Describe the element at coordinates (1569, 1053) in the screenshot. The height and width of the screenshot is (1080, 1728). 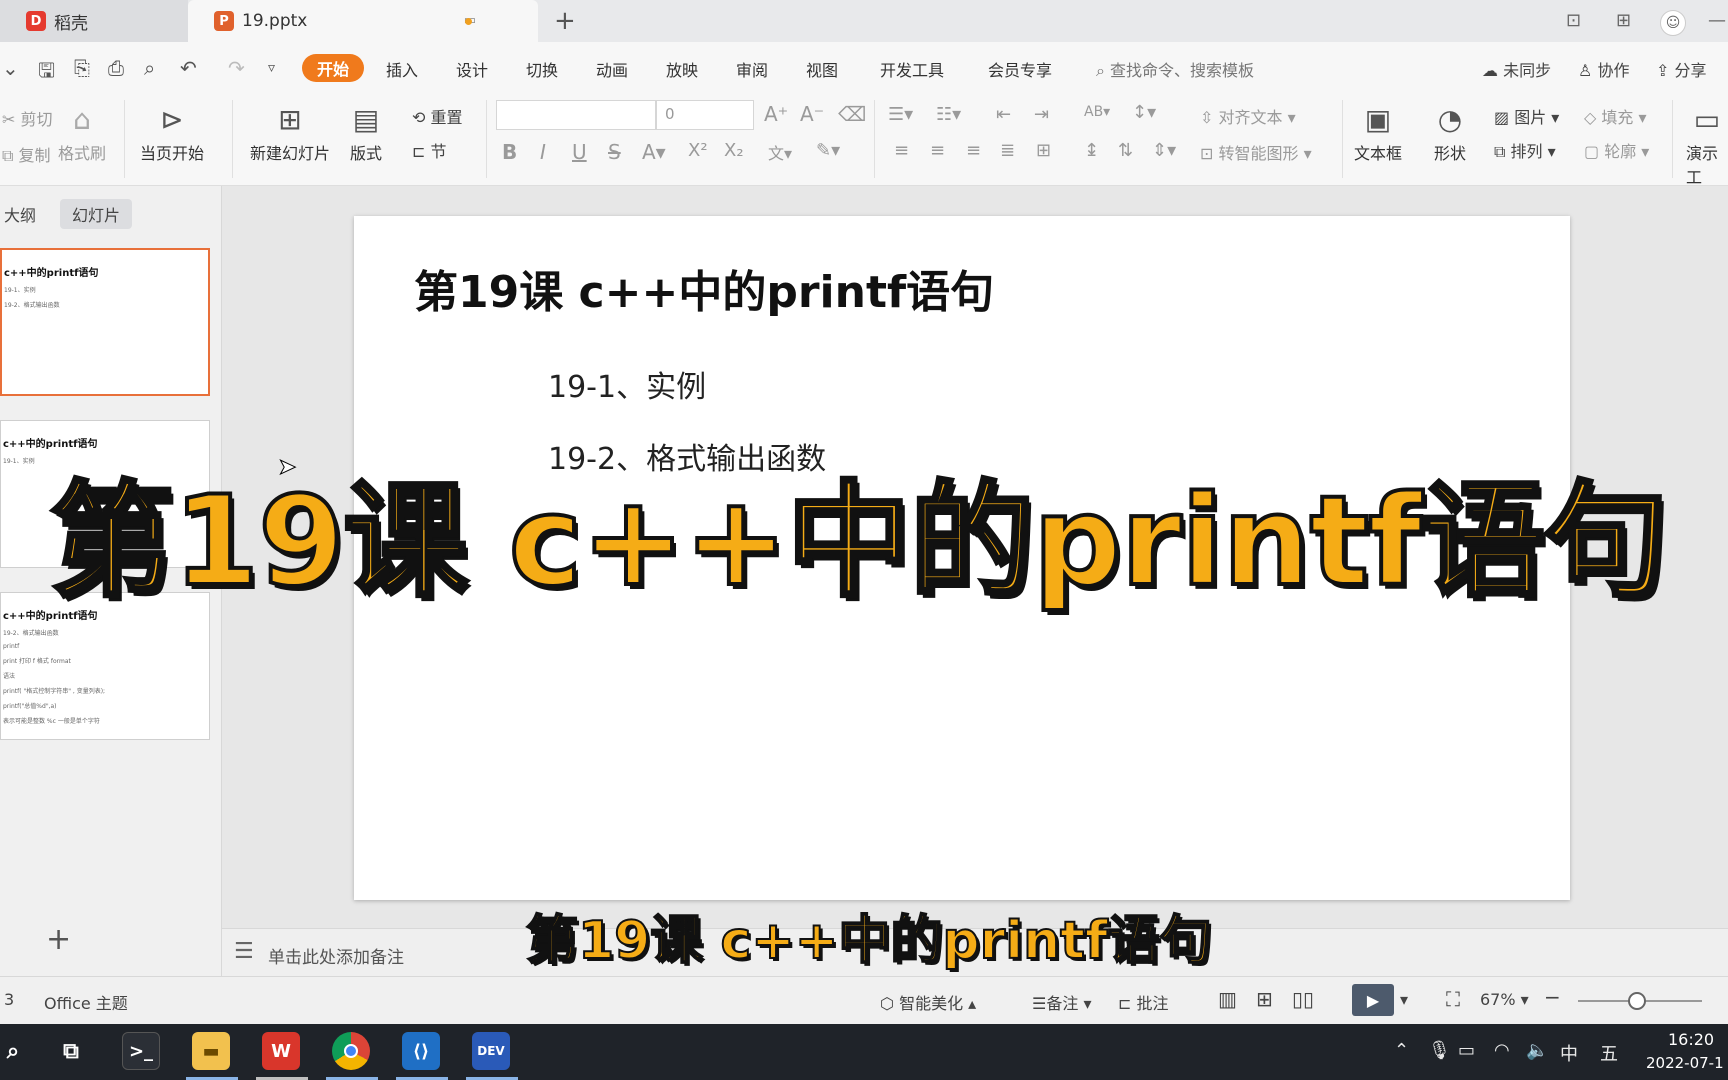
I see `ime-language: 中` at that location.